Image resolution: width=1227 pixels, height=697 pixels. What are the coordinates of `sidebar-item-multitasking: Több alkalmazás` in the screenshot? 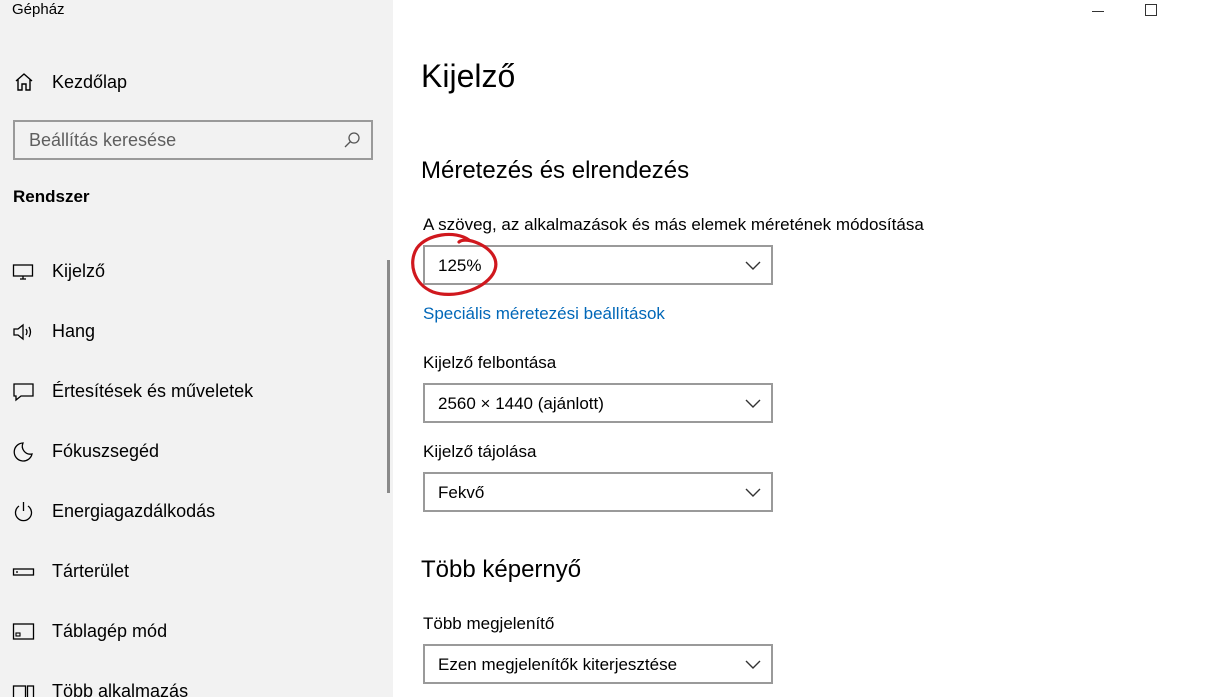 It's located at (192, 680).